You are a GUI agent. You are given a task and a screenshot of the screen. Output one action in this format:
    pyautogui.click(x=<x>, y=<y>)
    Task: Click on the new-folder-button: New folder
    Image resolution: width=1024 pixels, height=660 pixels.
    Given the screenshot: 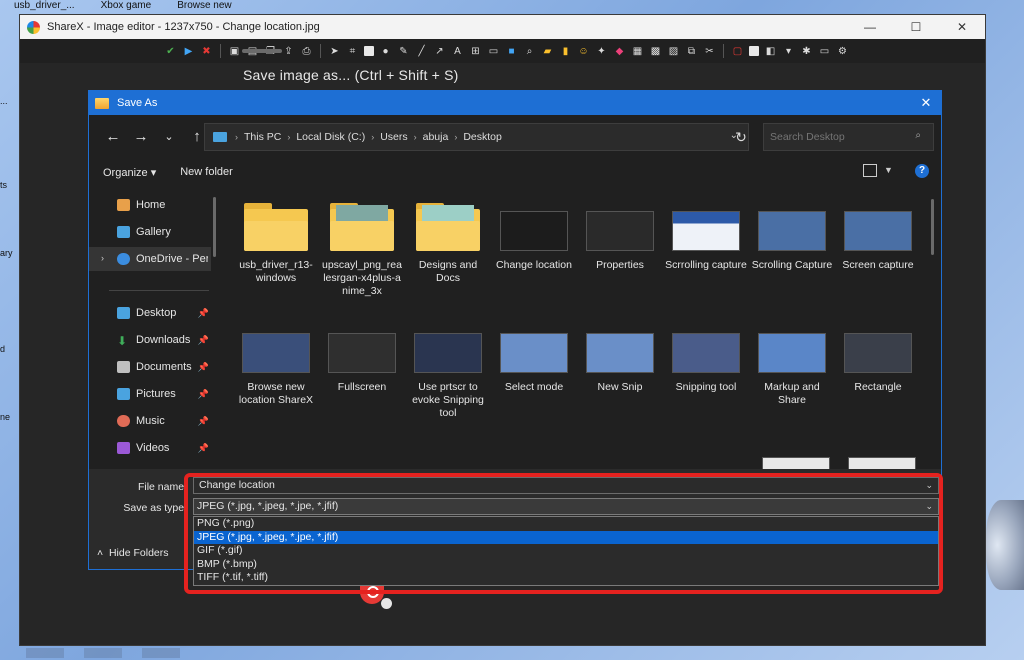 What is the action you would take?
    pyautogui.click(x=206, y=172)
    